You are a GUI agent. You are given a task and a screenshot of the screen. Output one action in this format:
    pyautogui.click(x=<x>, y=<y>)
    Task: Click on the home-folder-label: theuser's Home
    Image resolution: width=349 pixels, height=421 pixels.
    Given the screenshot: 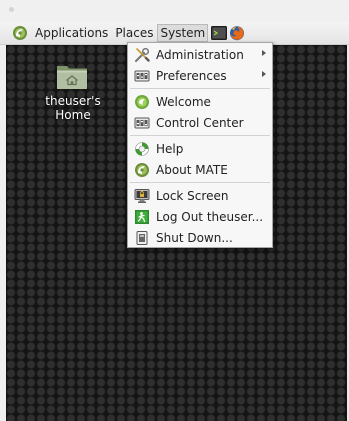 What is the action you would take?
    pyautogui.click(x=73, y=108)
    